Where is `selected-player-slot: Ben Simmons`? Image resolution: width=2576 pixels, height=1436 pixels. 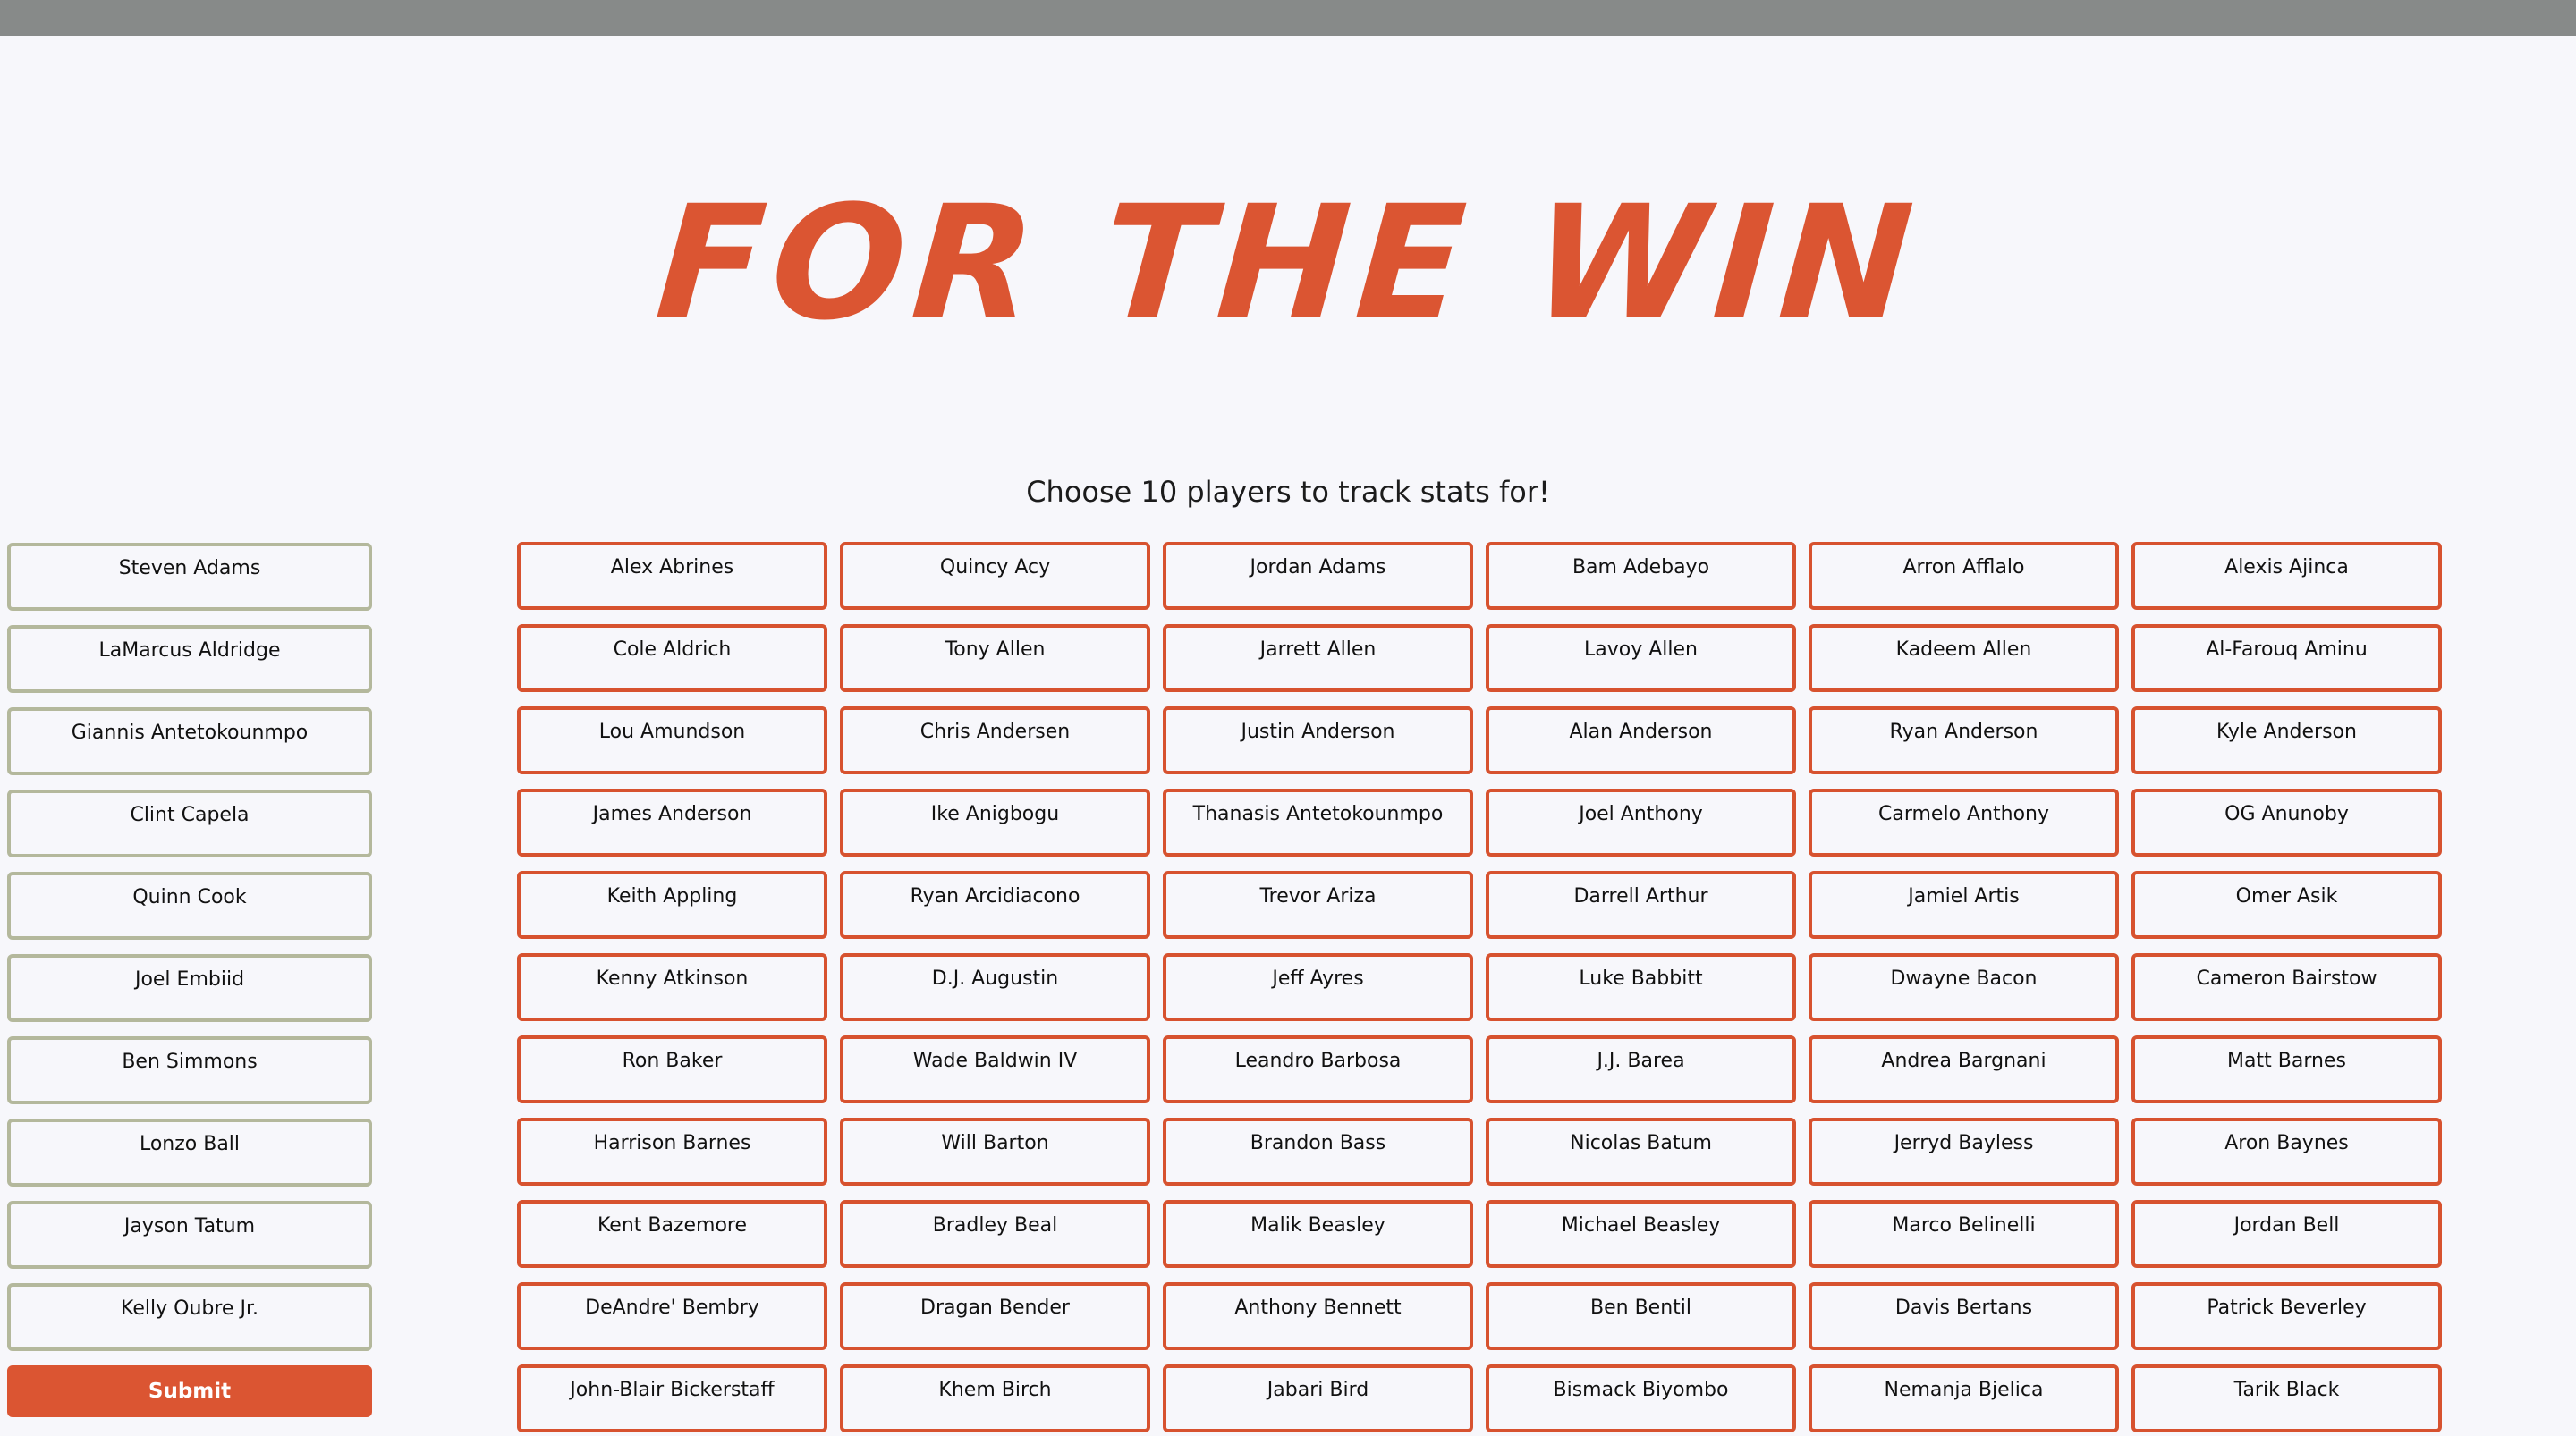 selected-player-slot: Ben Simmons is located at coordinates (189, 1070).